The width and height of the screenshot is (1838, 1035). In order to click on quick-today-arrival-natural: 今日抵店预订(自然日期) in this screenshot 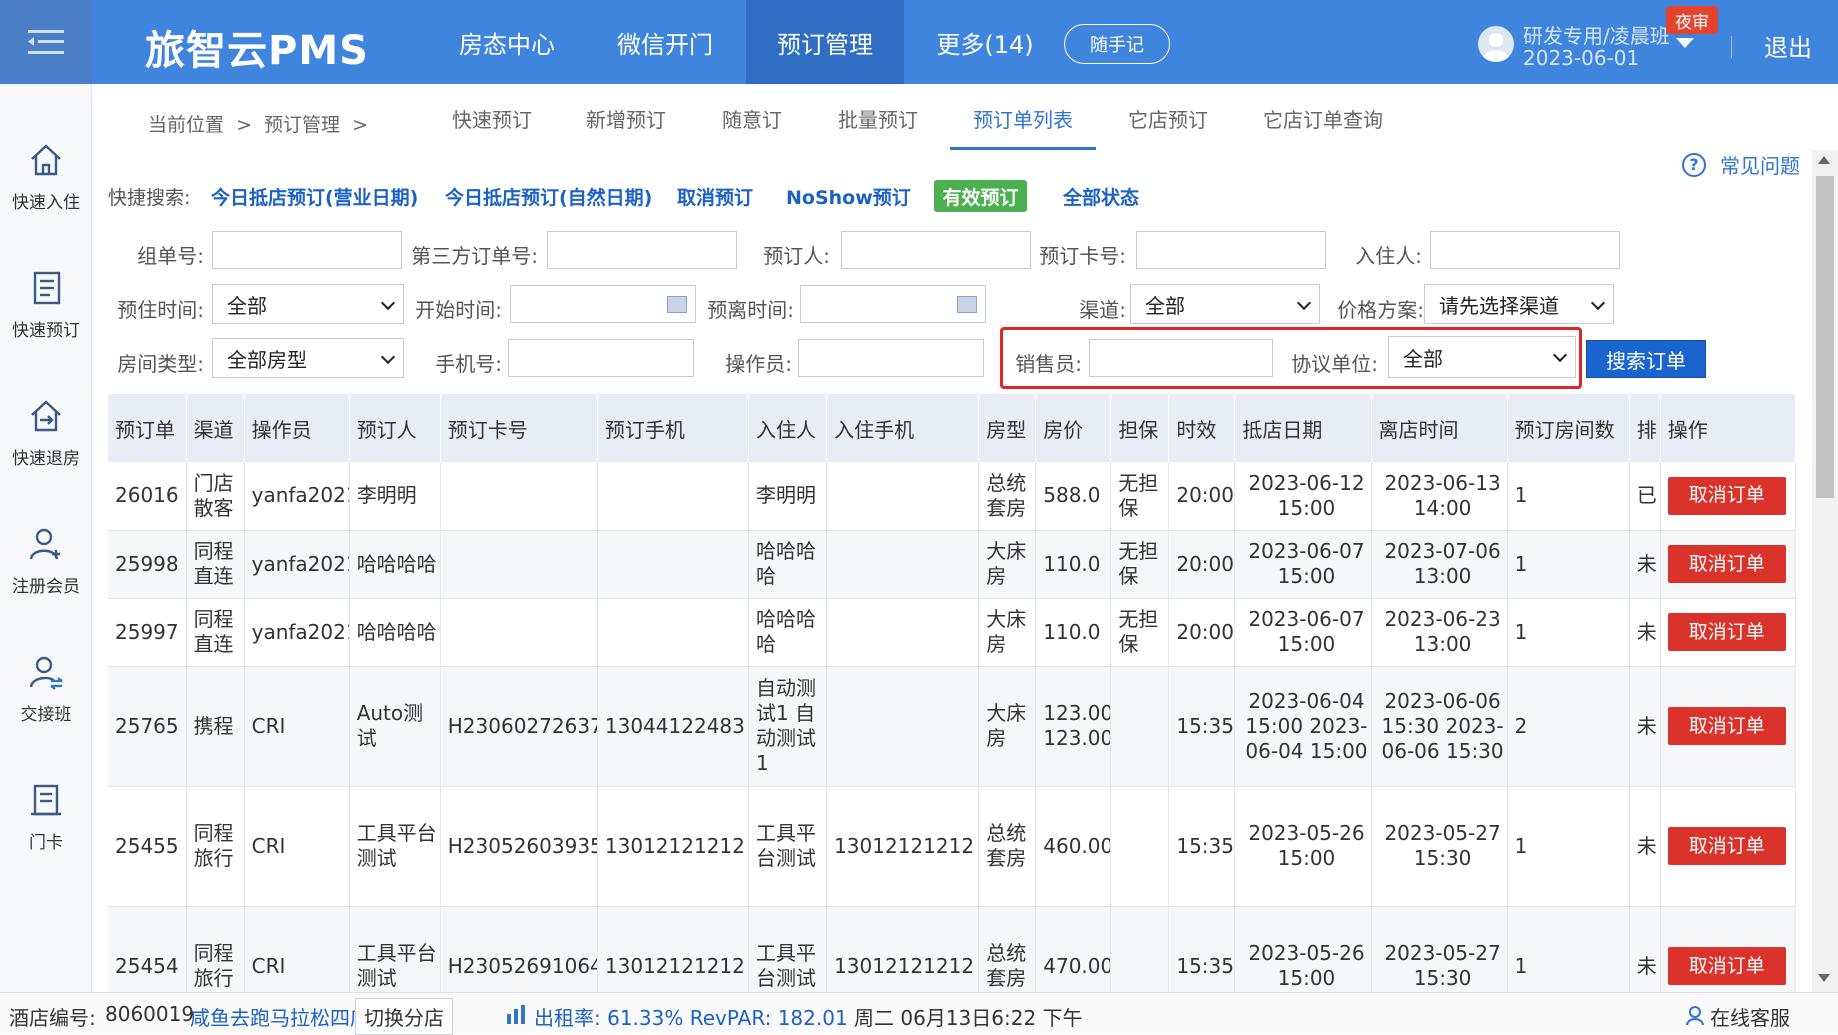, I will do `click(548, 196)`.